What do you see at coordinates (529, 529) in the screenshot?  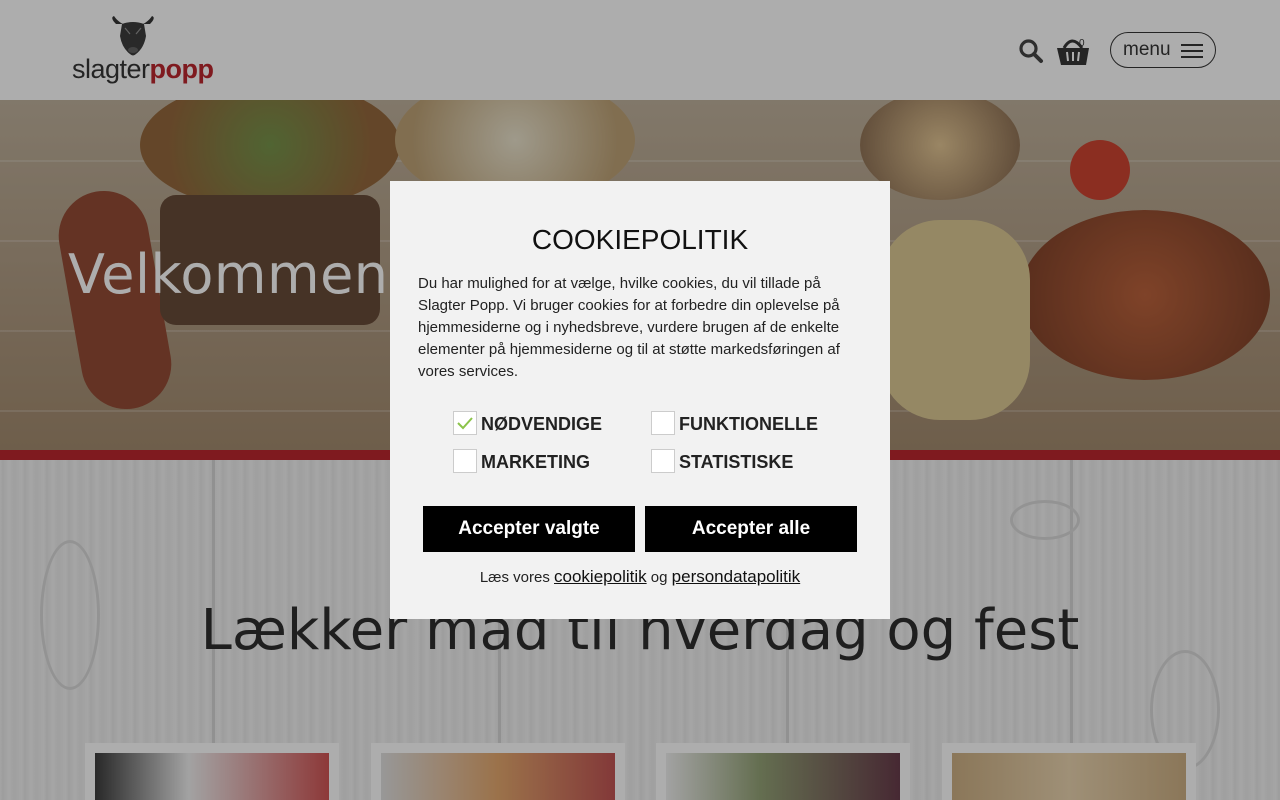 I see `accept-selected-button: Accepter valgte` at bounding box center [529, 529].